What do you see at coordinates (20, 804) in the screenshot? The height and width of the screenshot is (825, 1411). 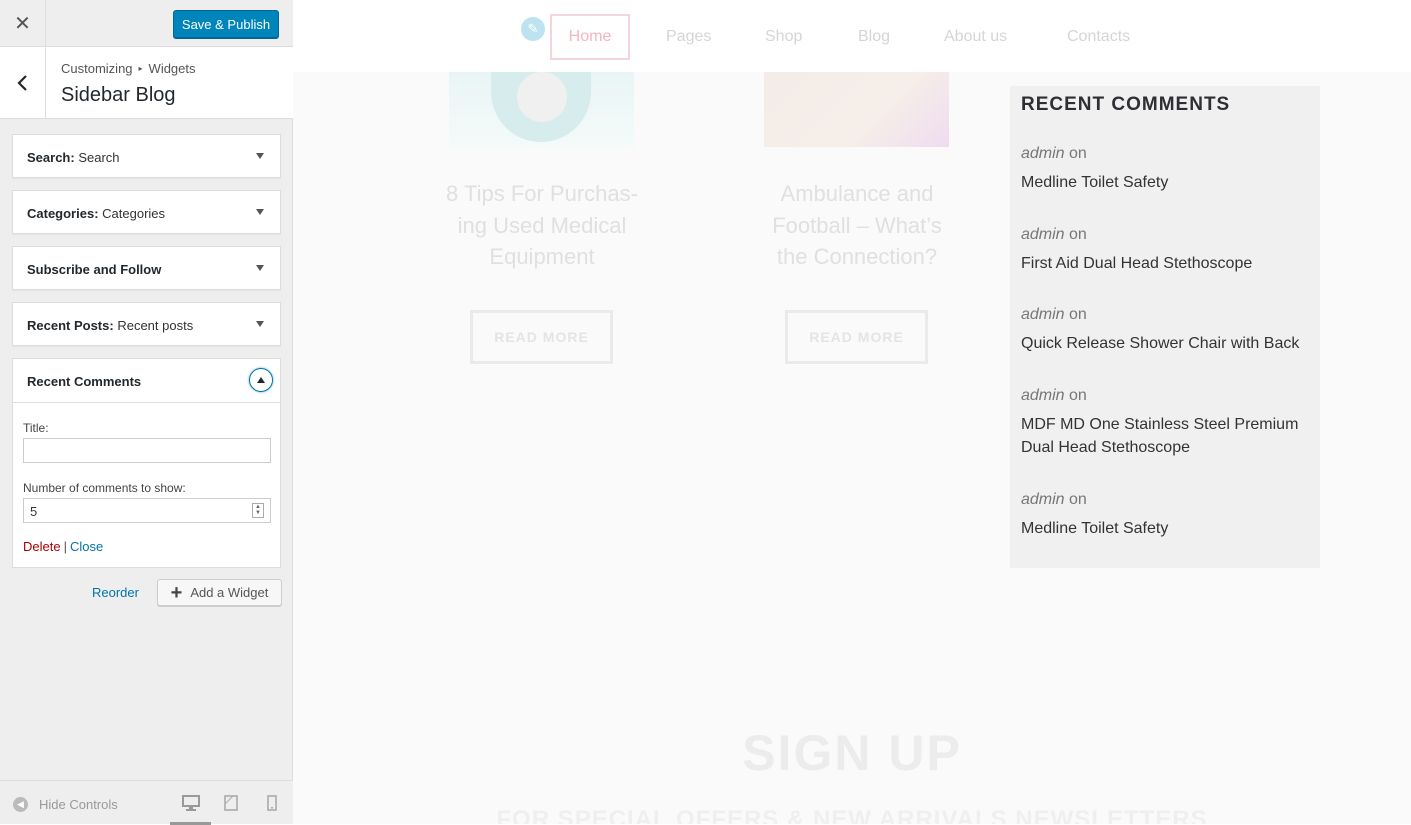 I see `collapse-arrow-icon: ◀` at bounding box center [20, 804].